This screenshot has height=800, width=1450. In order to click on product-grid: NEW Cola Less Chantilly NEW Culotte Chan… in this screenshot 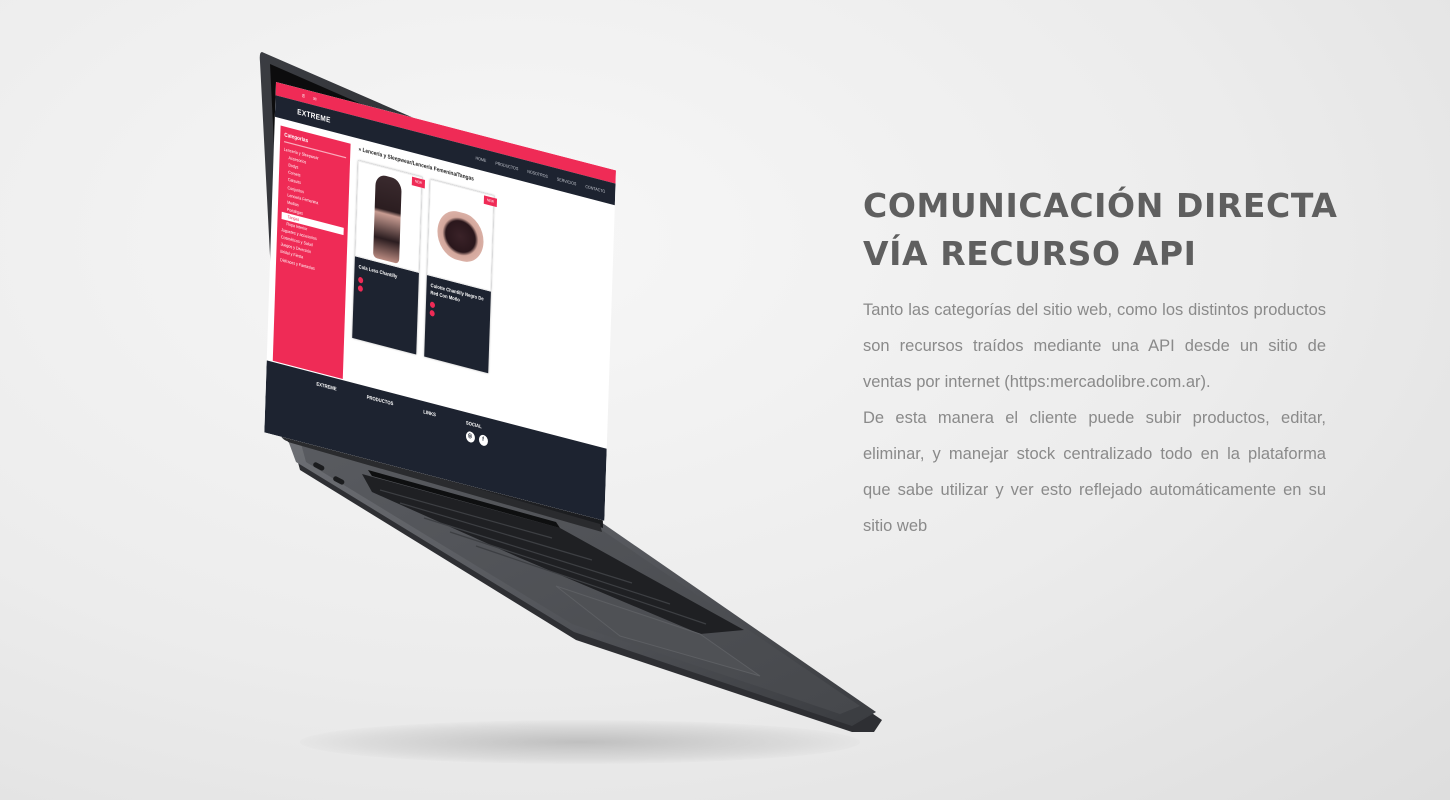, I will do `click(479, 281)`.